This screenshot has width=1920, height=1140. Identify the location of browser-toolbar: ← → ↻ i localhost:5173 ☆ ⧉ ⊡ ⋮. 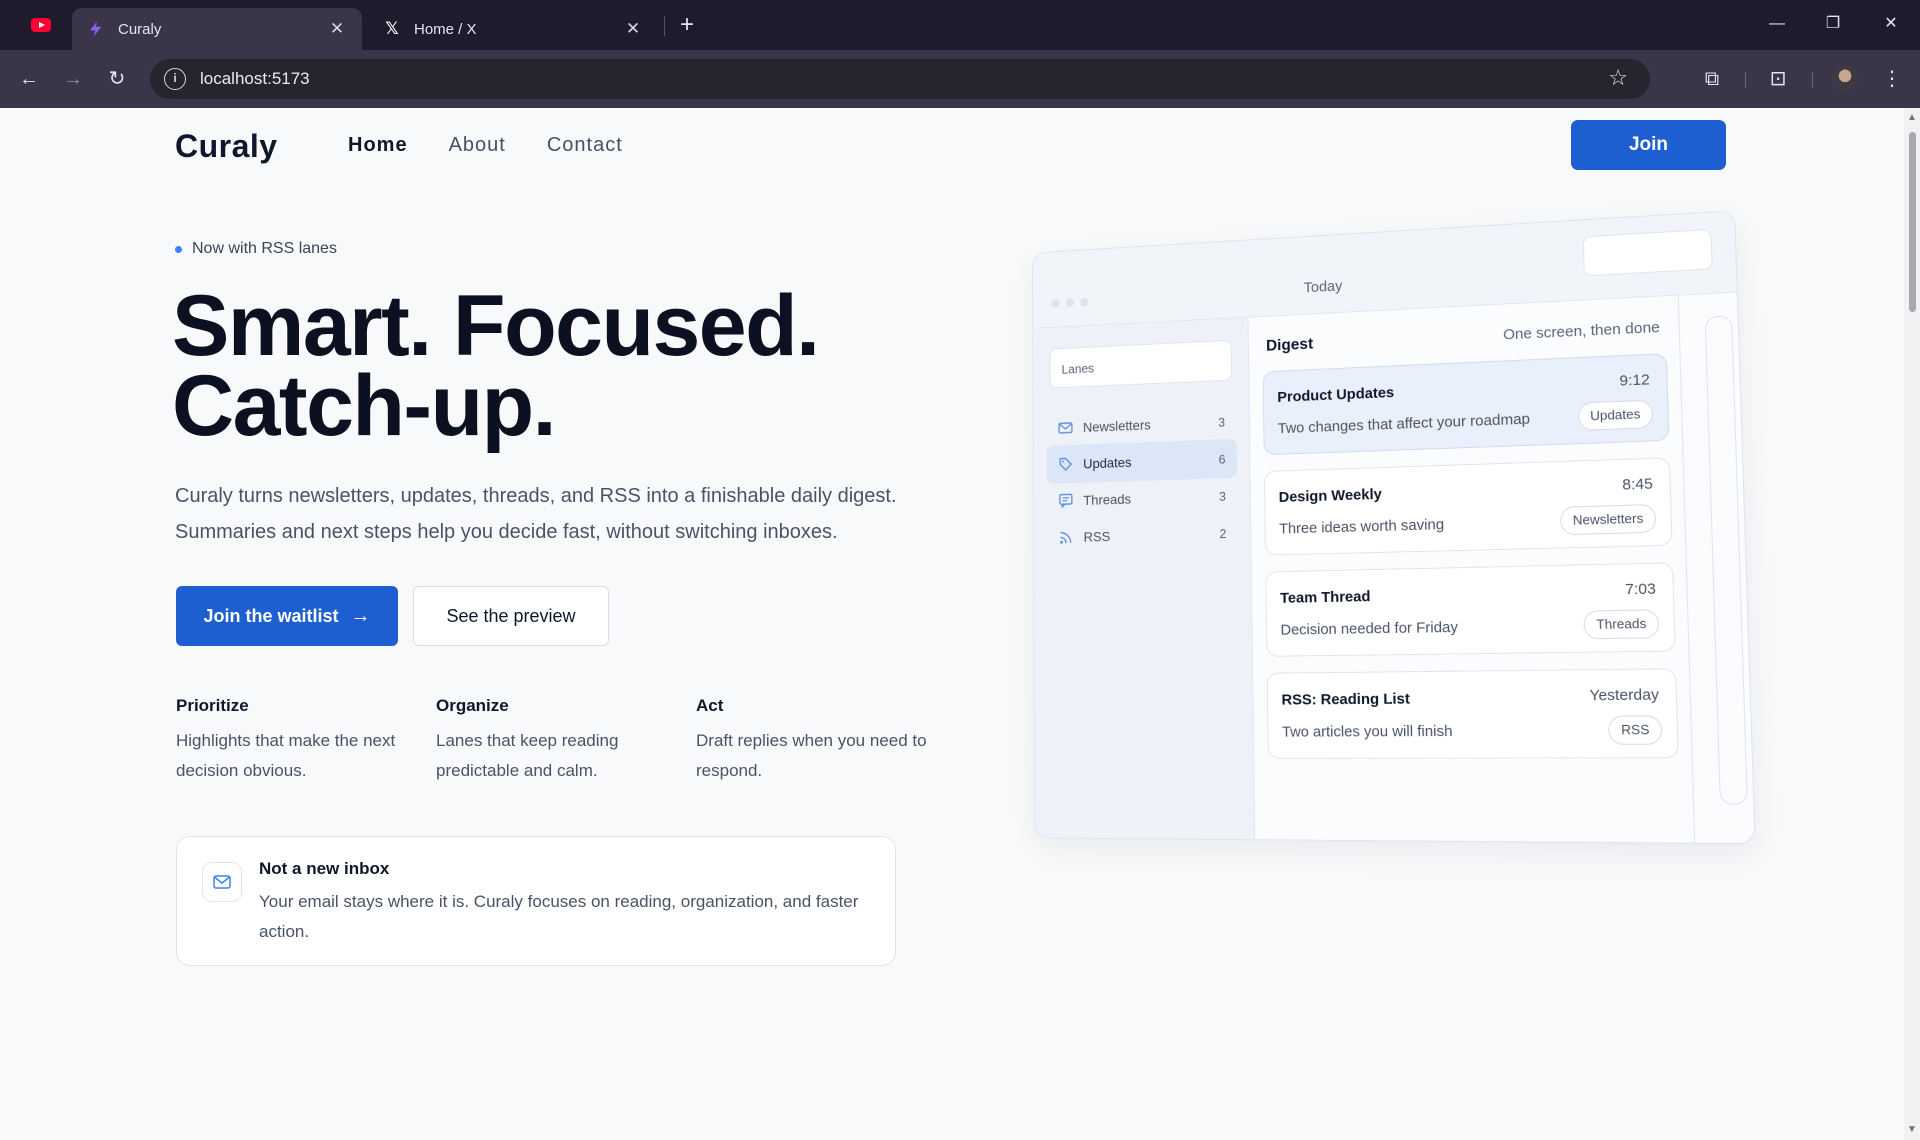
(960, 79).